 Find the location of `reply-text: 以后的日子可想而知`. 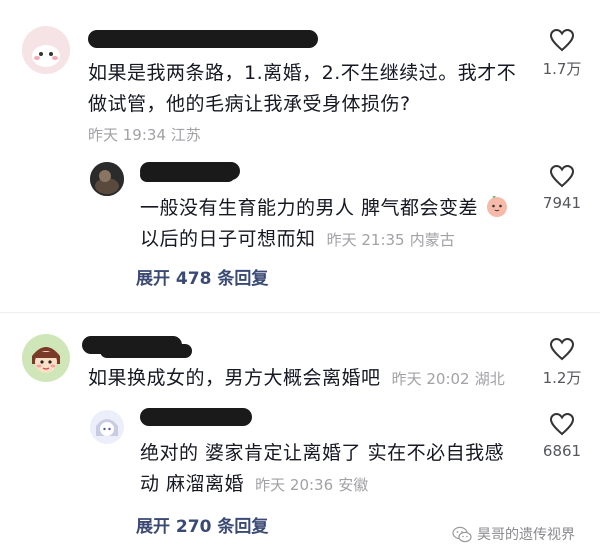

reply-text: 以后的日子可想而知 is located at coordinates (228, 239).